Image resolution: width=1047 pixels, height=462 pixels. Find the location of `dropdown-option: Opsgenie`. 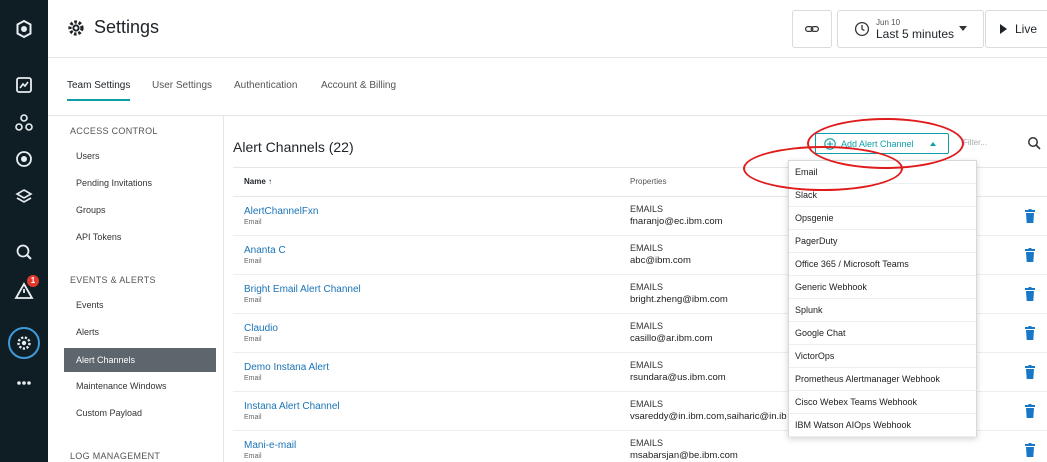

dropdown-option: Opsgenie is located at coordinates (882, 218).